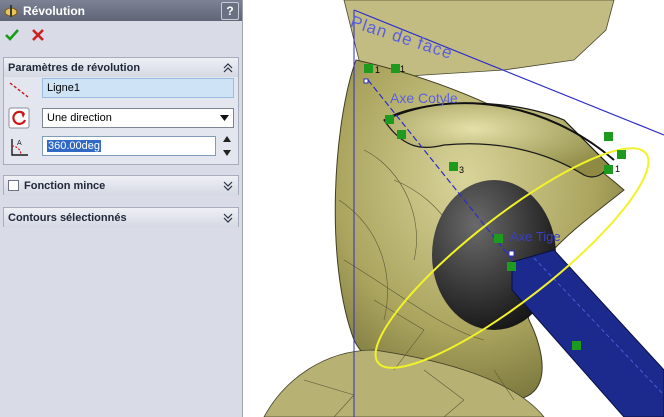 The width and height of the screenshot is (664, 417). What do you see at coordinates (79, 118) in the screenshot?
I see `direction-select-value: Une direction` at bounding box center [79, 118].